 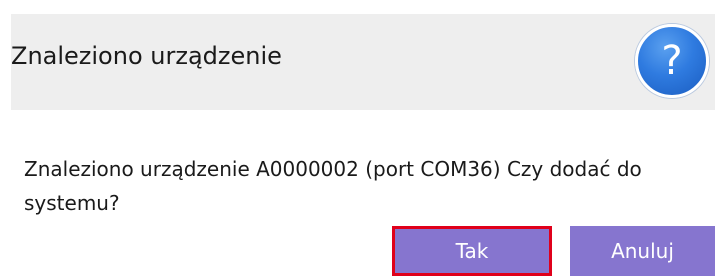 I want to click on help-symbol: ?, so click(x=672, y=61).